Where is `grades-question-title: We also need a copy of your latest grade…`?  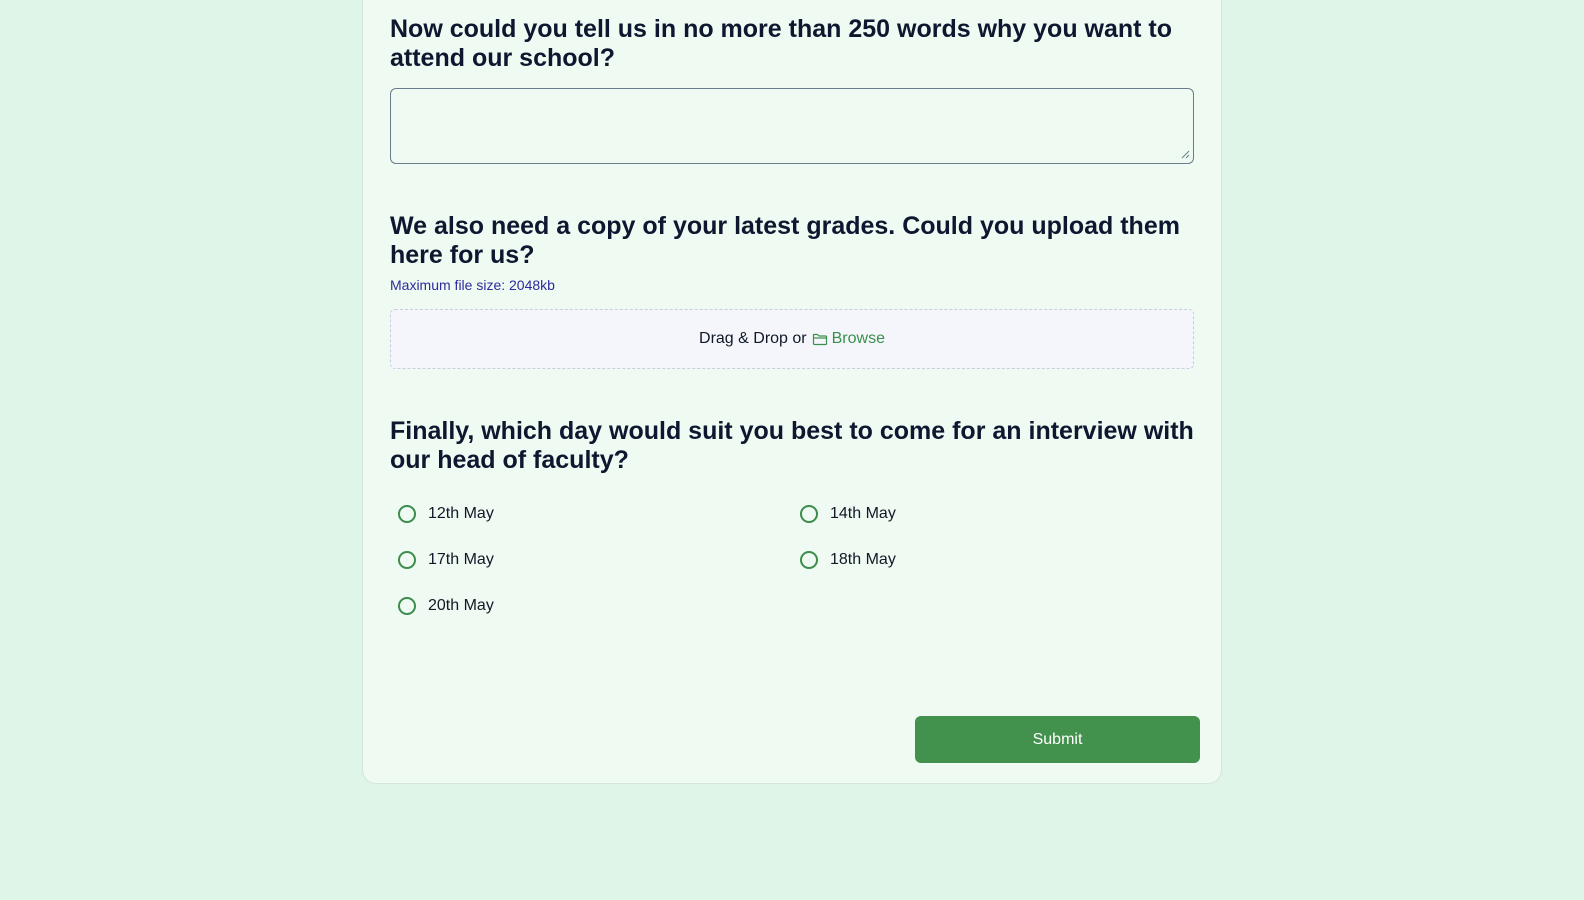 grades-question-title: We also need a copy of your latest grade… is located at coordinates (785, 240).